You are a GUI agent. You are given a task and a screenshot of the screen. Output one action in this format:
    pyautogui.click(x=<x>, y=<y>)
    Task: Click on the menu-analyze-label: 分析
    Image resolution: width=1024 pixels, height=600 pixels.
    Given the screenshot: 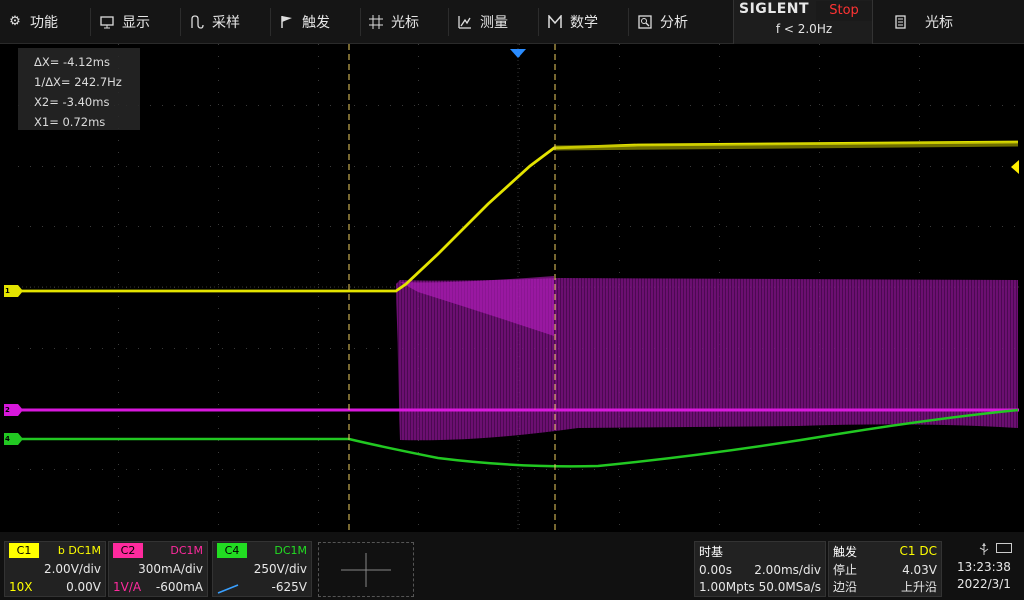 What is the action you would take?
    pyautogui.click(x=674, y=23)
    